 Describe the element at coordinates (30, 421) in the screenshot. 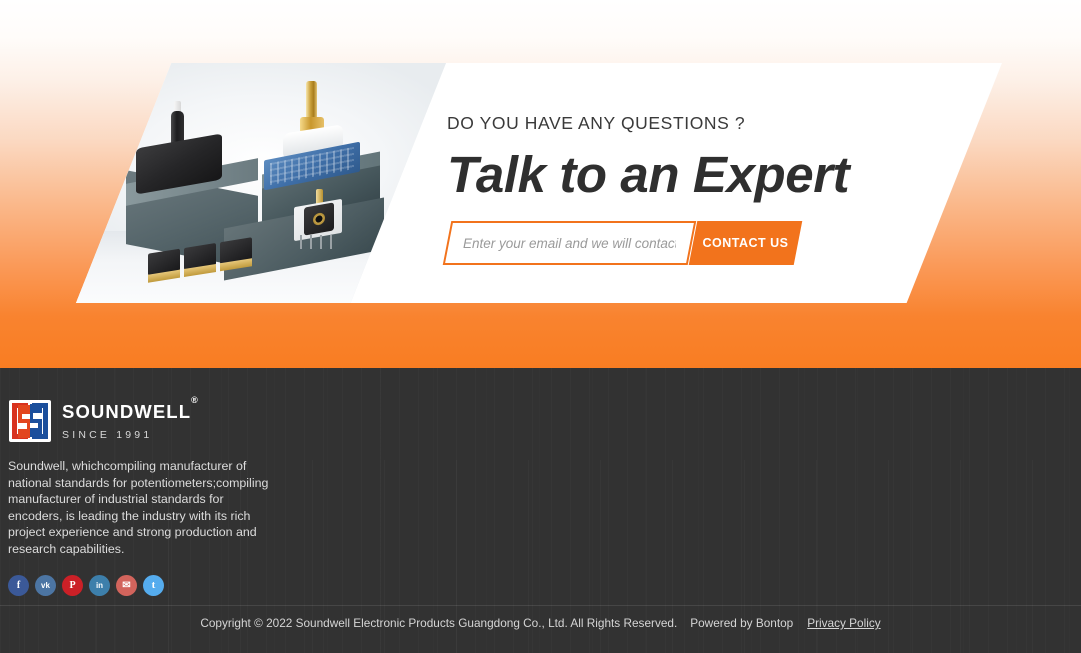

I see `soundwell-logo-icon` at that location.